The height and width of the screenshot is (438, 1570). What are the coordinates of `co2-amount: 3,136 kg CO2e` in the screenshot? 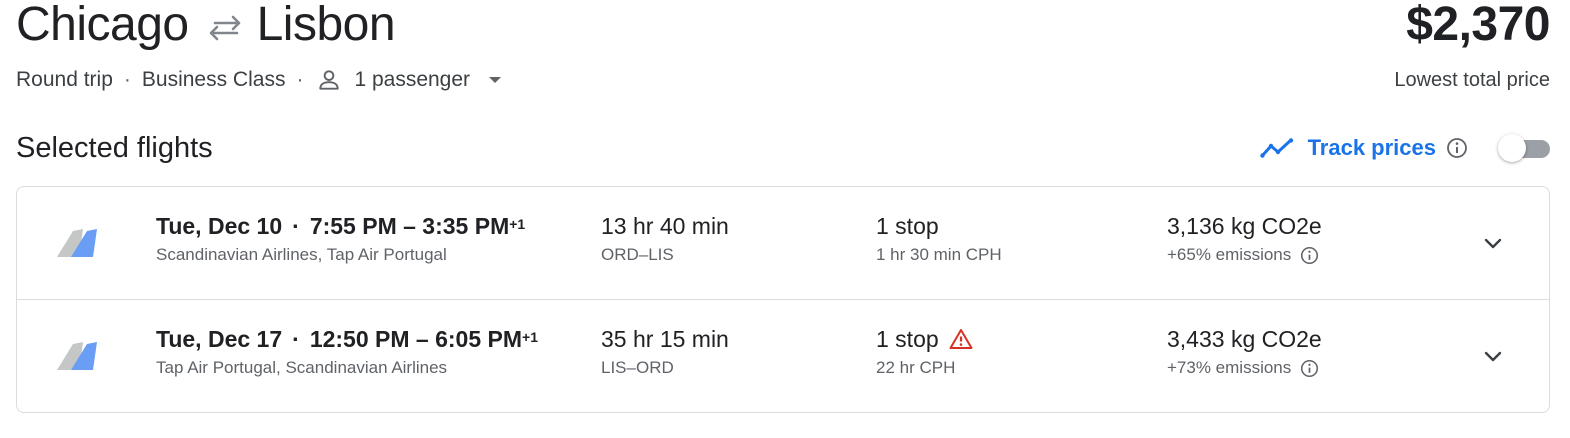 It's located at (1244, 226).